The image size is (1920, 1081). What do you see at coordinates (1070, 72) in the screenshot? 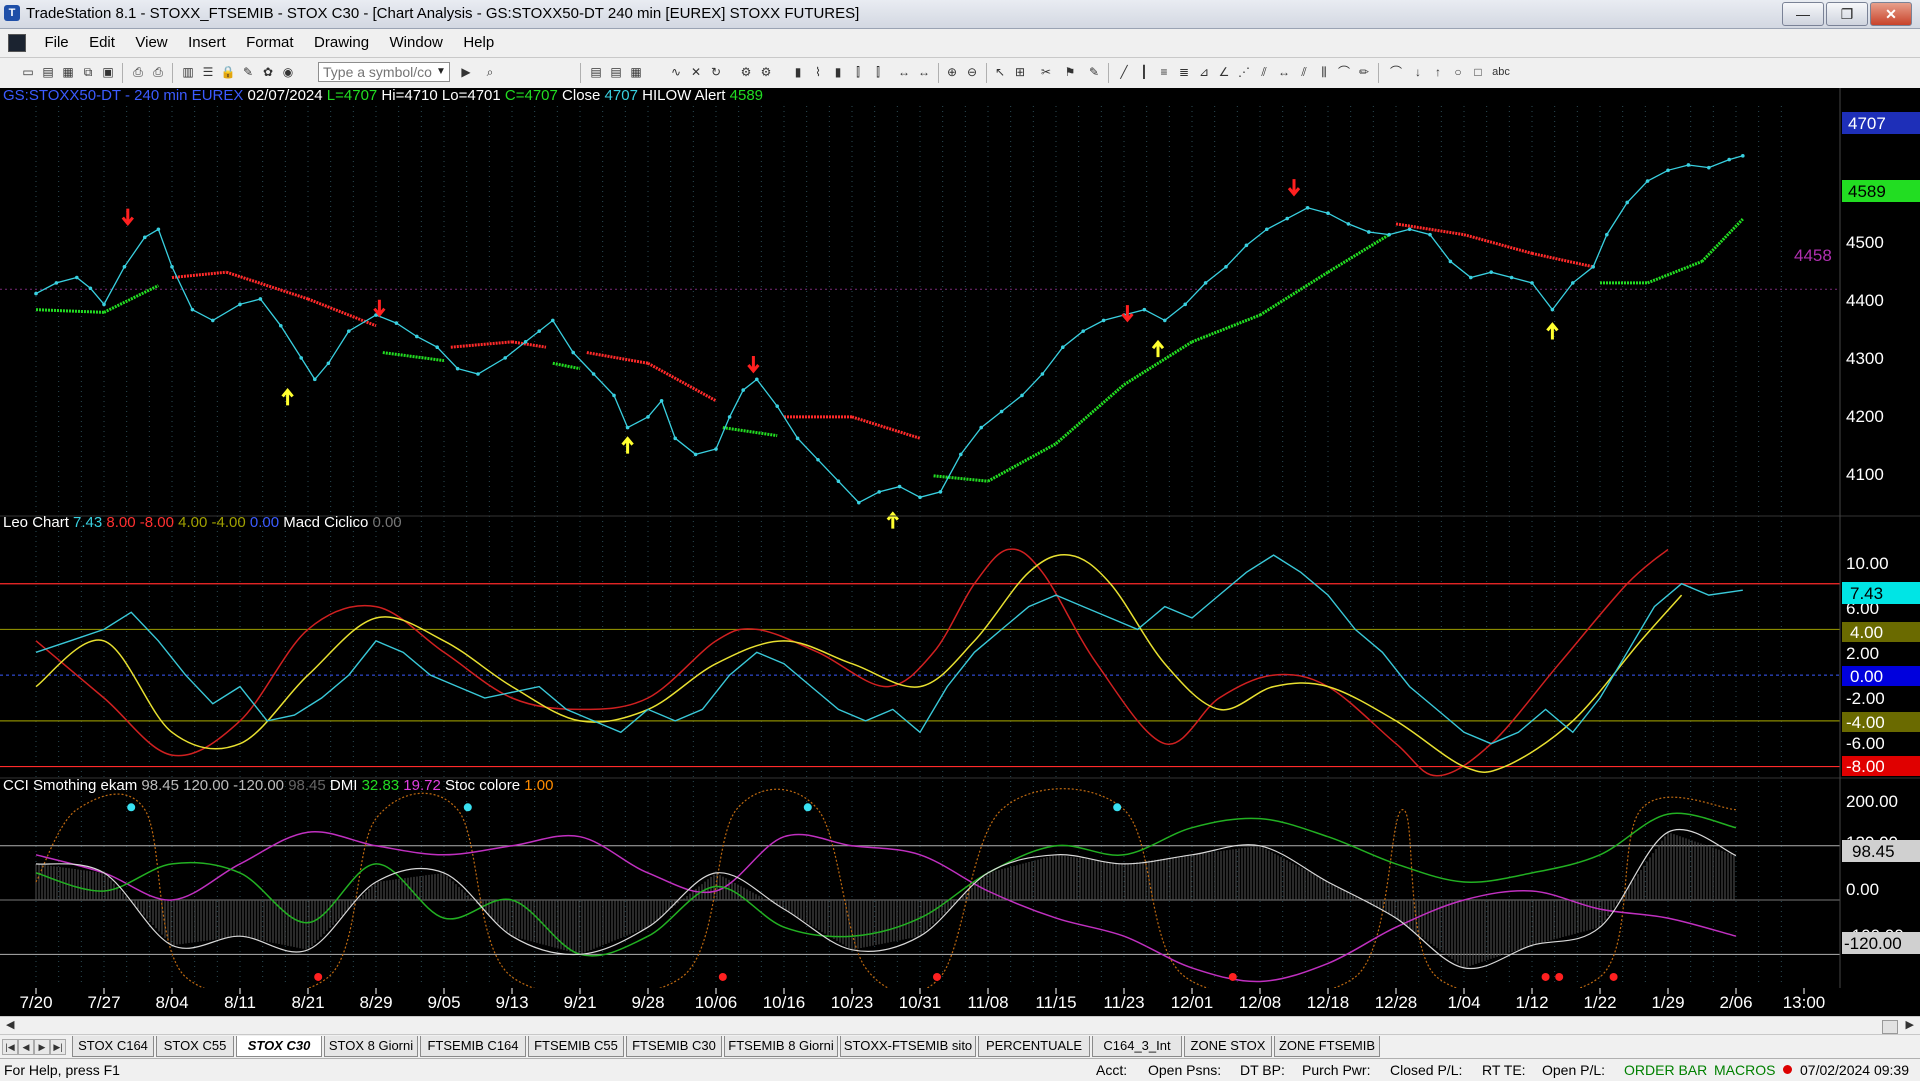
I see `alert-icon: ⚑` at bounding box center [1070, 72].